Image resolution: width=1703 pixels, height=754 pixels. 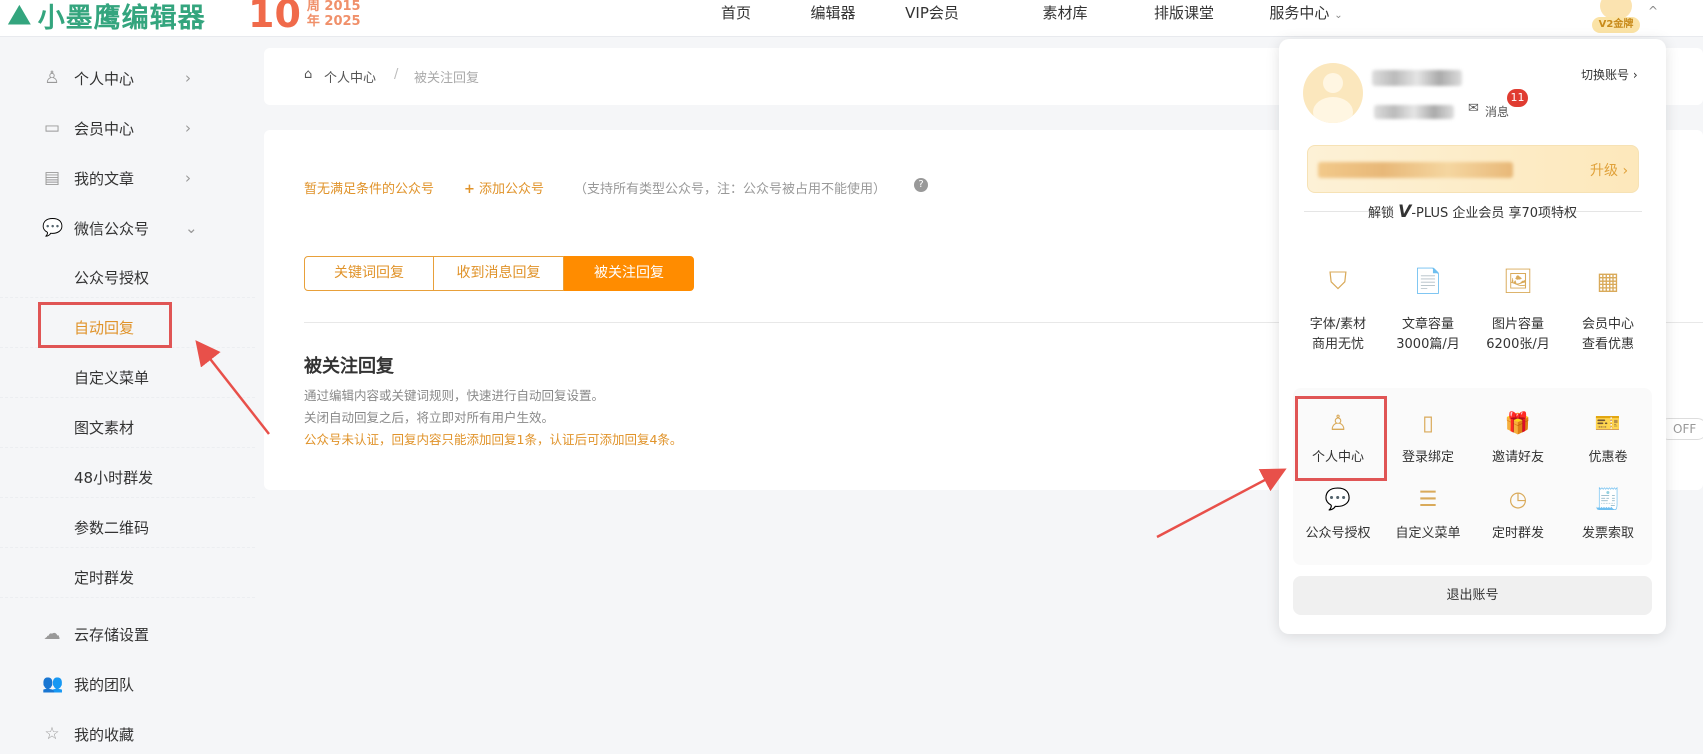 What do you see at coordinates (1518, 281) in the screenshot?
I see `image-icon: 🖼` at bounding box center [1518, 281].